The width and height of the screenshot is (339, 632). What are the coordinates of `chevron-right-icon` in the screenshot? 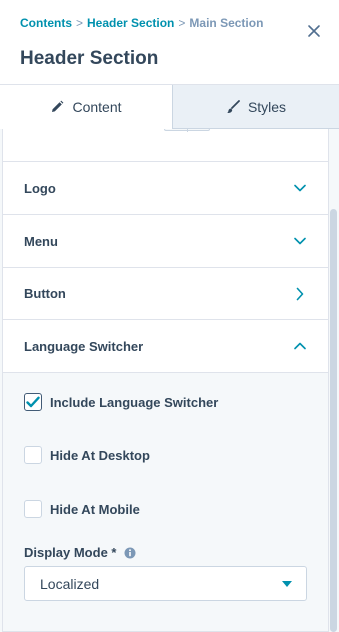 It's located at (300, 293).